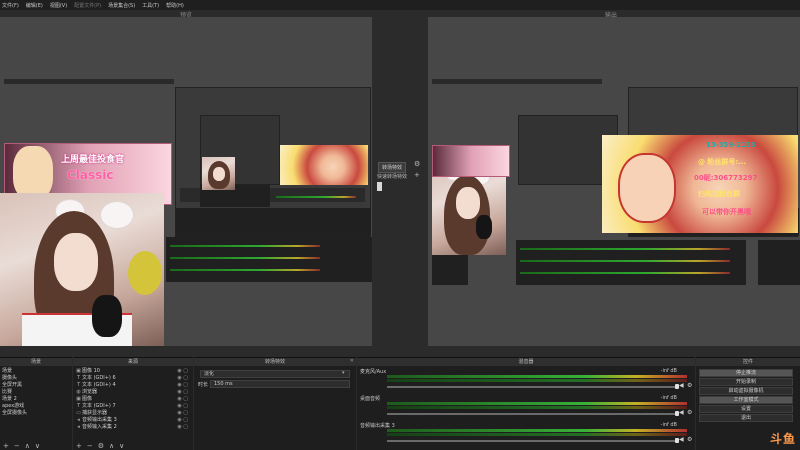 This screenshot has width=800, height=450. I want to click on source-item: T 文本 (GDI+) 6 ◉ ▢, so click(133, 378).